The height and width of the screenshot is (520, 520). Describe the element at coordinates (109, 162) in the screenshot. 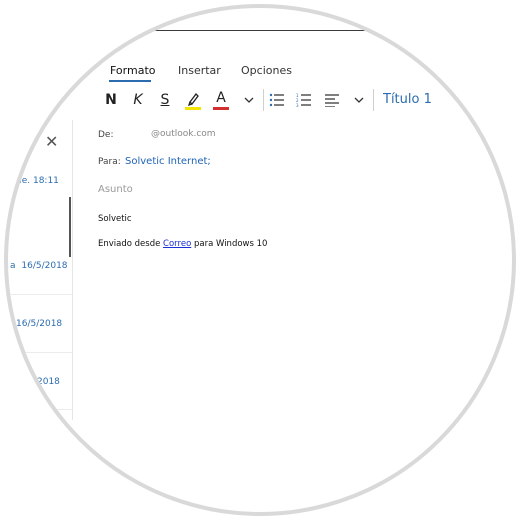

I see `to-label: Para:` at that location.